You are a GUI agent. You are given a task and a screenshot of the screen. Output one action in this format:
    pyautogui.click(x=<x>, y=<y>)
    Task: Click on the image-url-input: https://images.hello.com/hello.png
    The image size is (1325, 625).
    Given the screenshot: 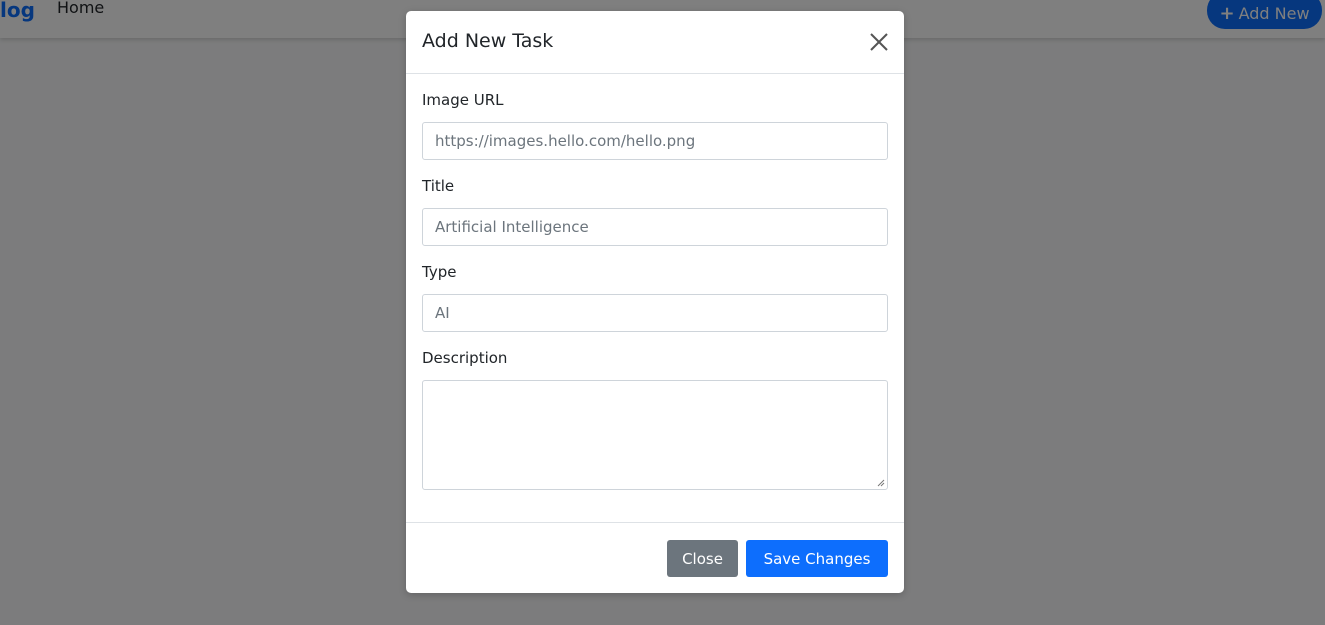 What is the action you would take?
    pyautogui.click(x=655, y=141)
    